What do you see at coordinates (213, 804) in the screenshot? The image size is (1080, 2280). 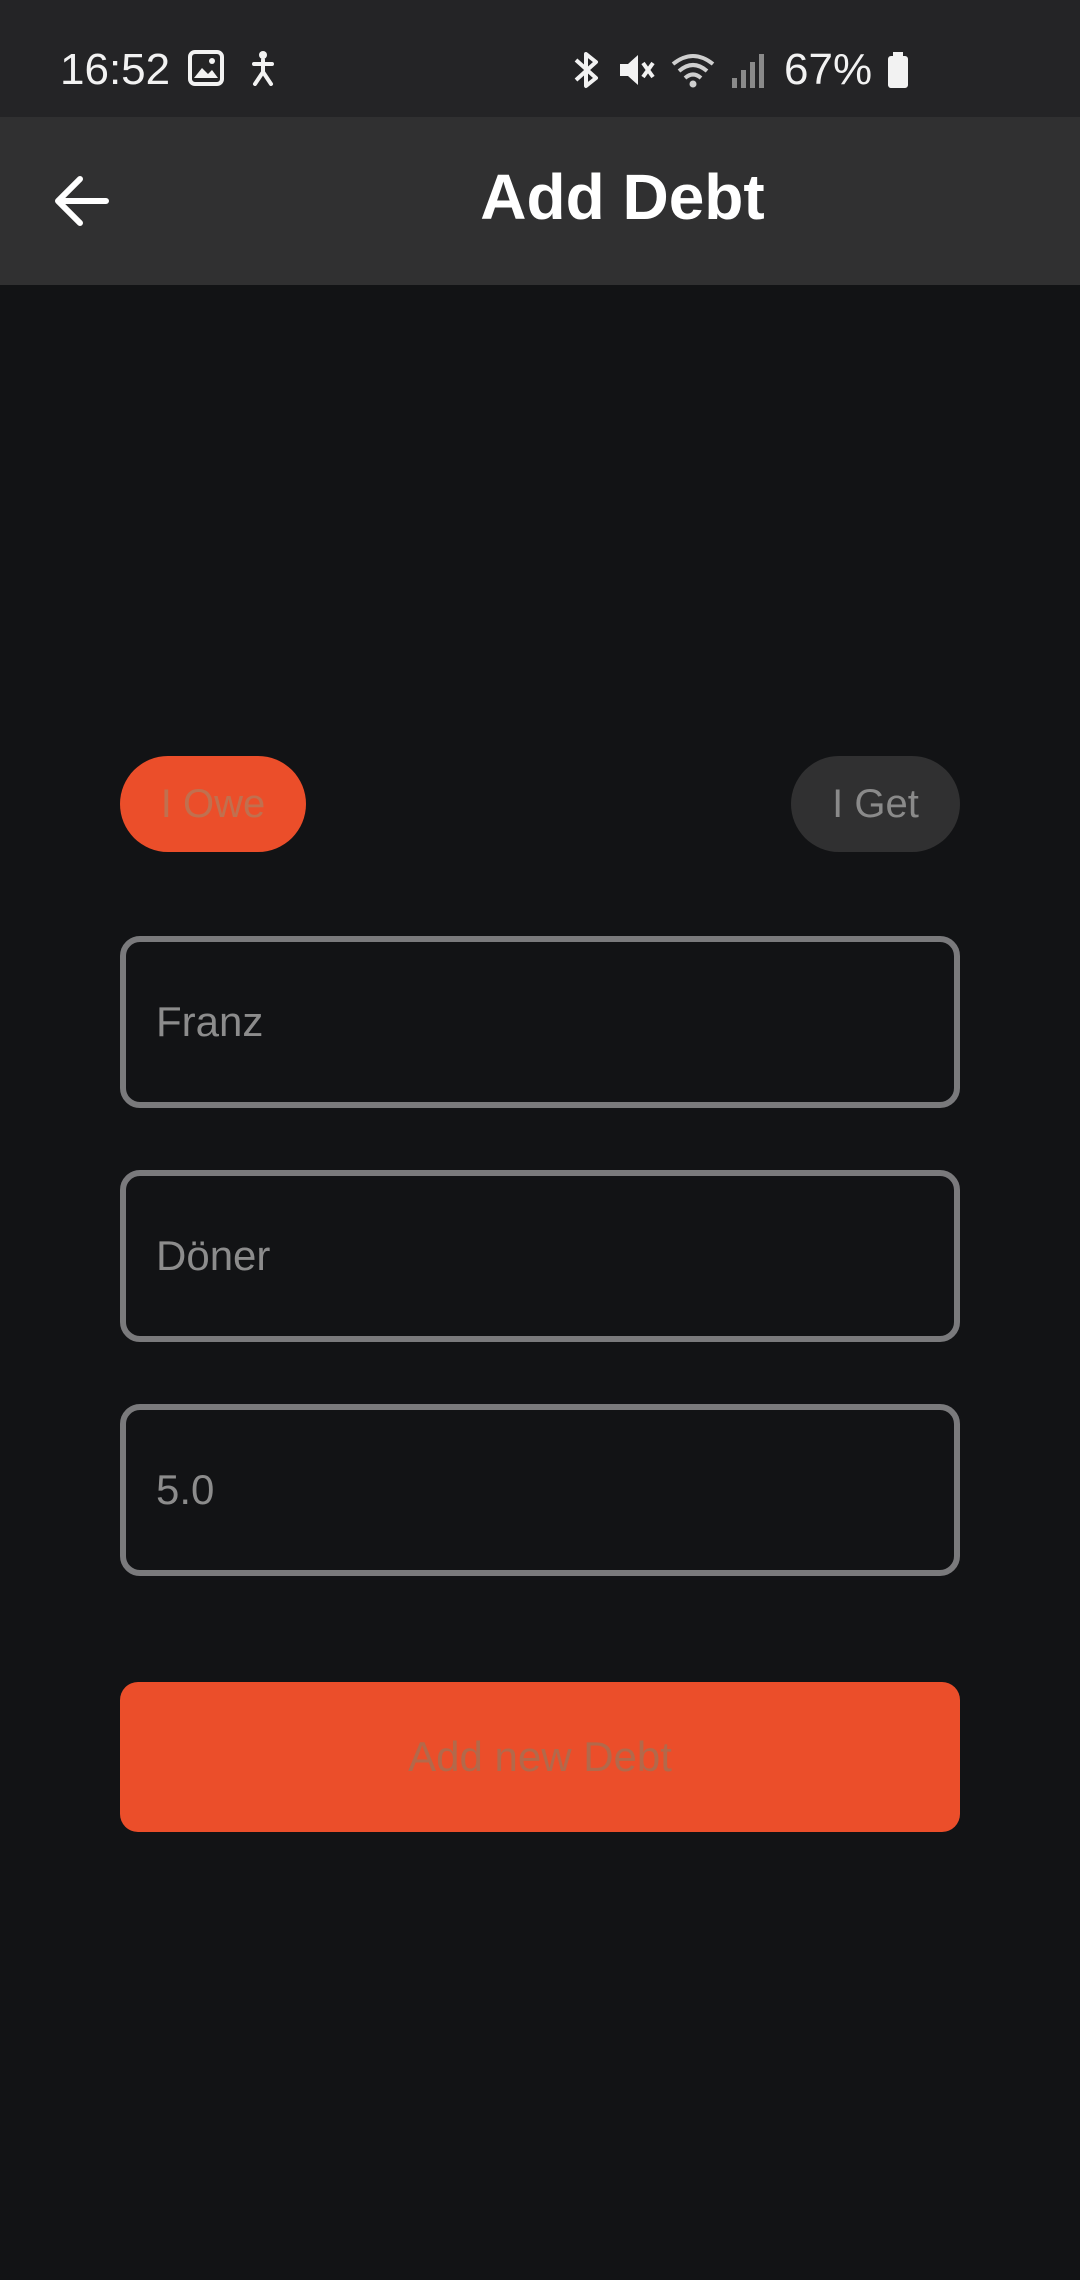 I see `i-owe-toggle: I Owe` at bounding box center [213, 804].